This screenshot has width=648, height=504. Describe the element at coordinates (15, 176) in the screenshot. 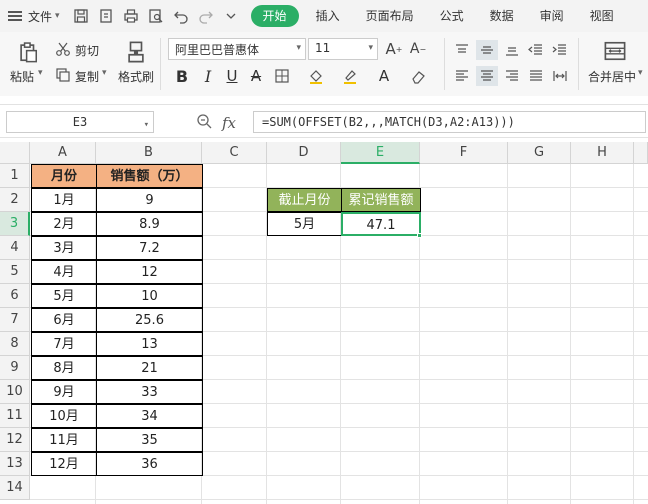

I see `row-header-1: 1` at that location.